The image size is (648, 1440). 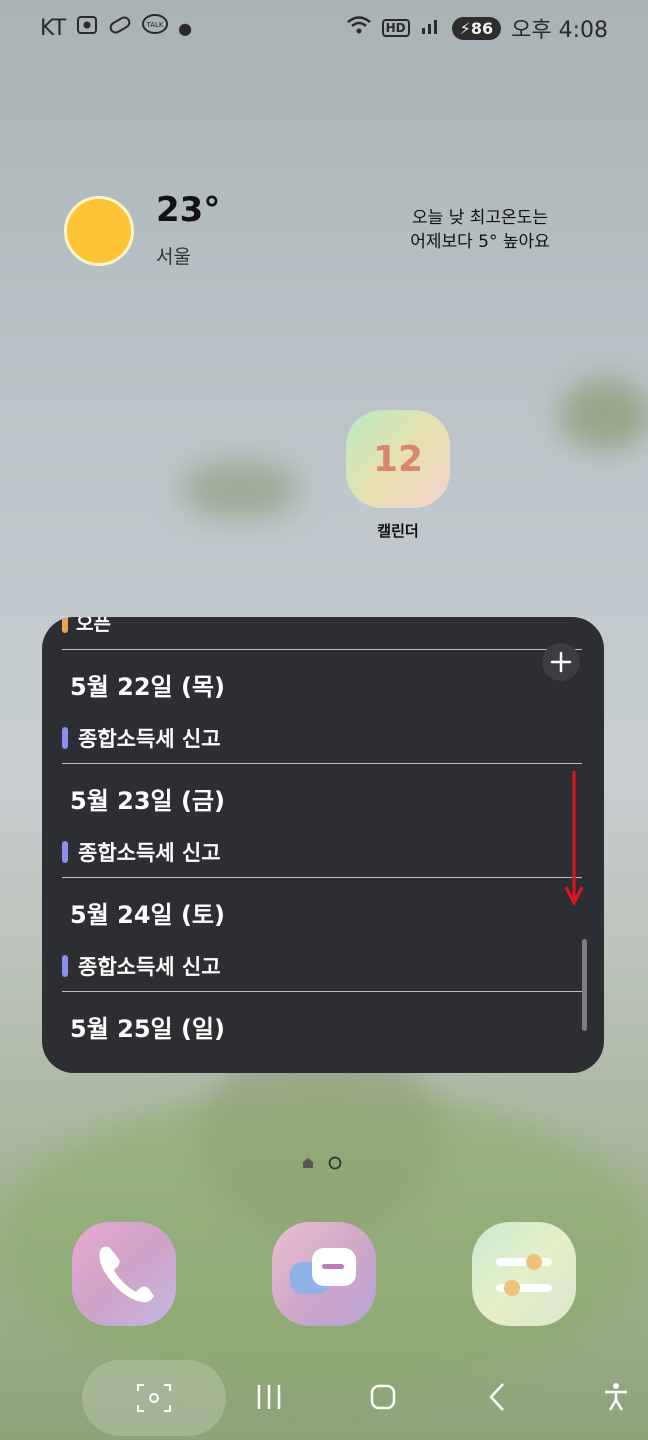 I want to click on home-page-dot-icon, so click(x=308, y=1163).